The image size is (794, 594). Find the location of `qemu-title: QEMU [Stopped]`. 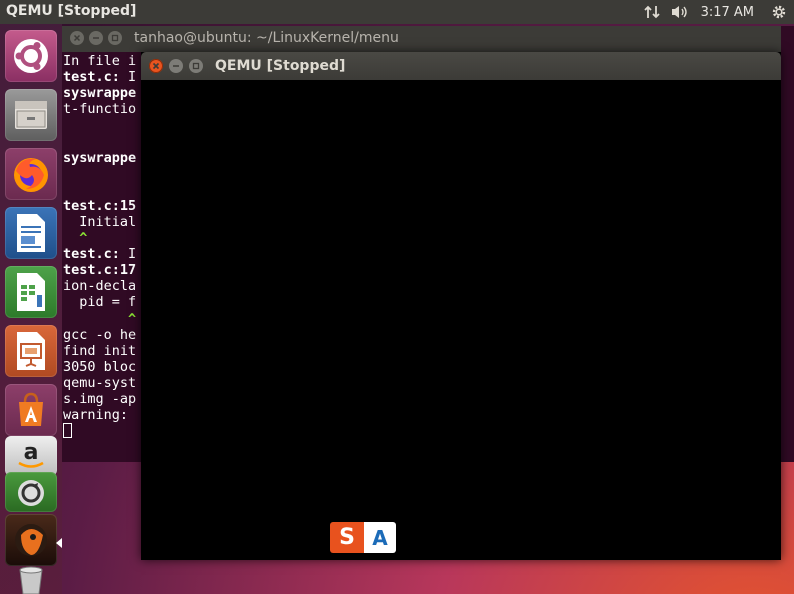

qemu-title: QEMU [Stopped] is located at coordinates (280, 66).